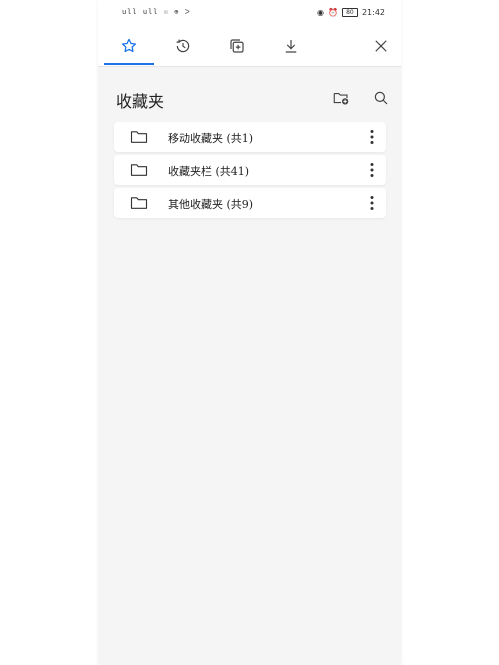 The image size is (499, 665). What do you see at coordinates (249, 98) in the screenshot?
I see `page-header: 收藏夹` at bounding box center [249, 98].